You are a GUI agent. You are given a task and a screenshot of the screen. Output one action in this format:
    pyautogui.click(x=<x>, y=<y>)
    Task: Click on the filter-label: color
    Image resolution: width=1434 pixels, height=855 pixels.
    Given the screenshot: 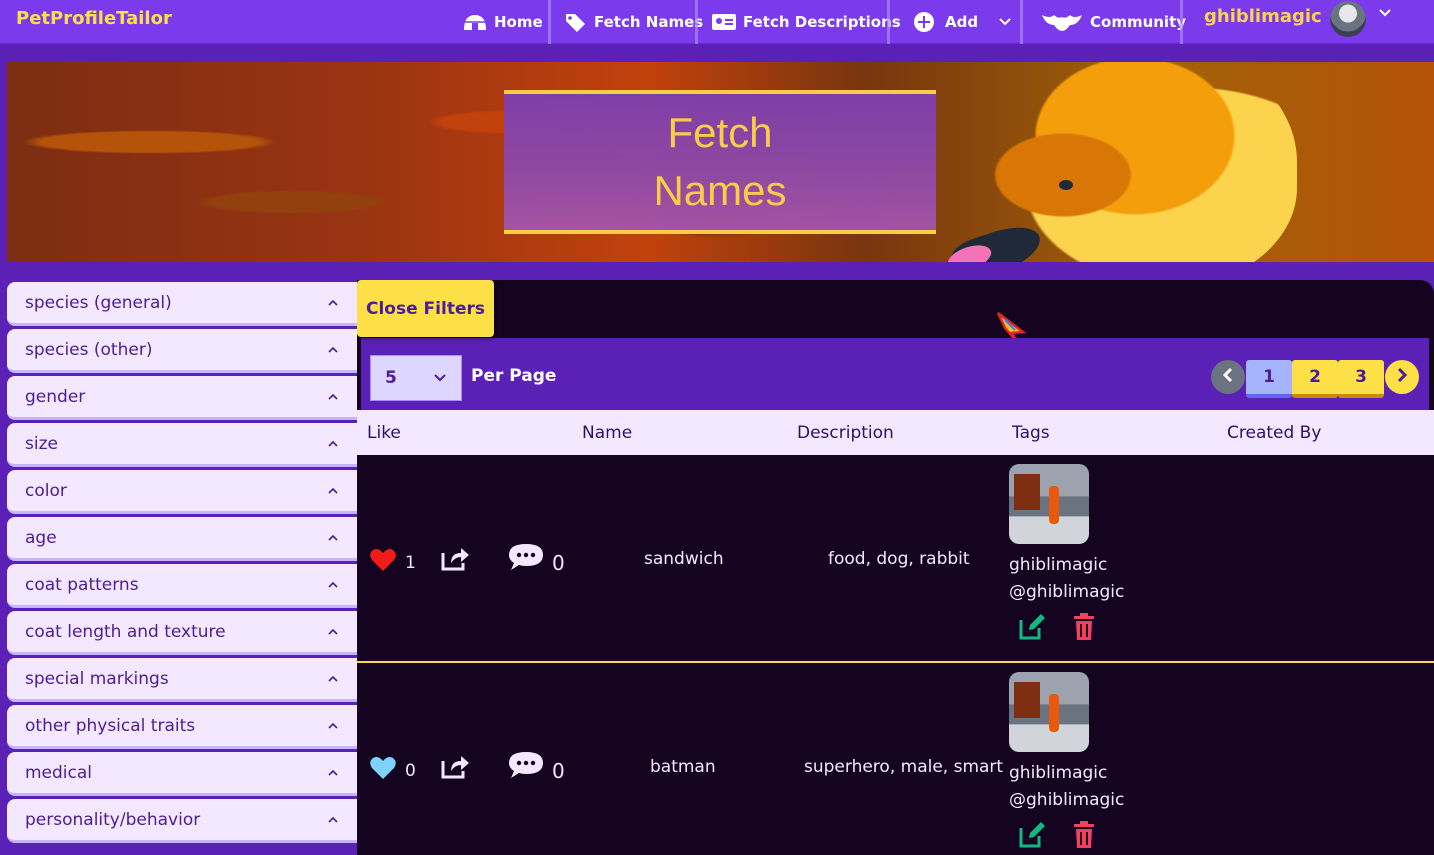 What is the action you would take?
    pyautogui.click(x=46, y=490)
    